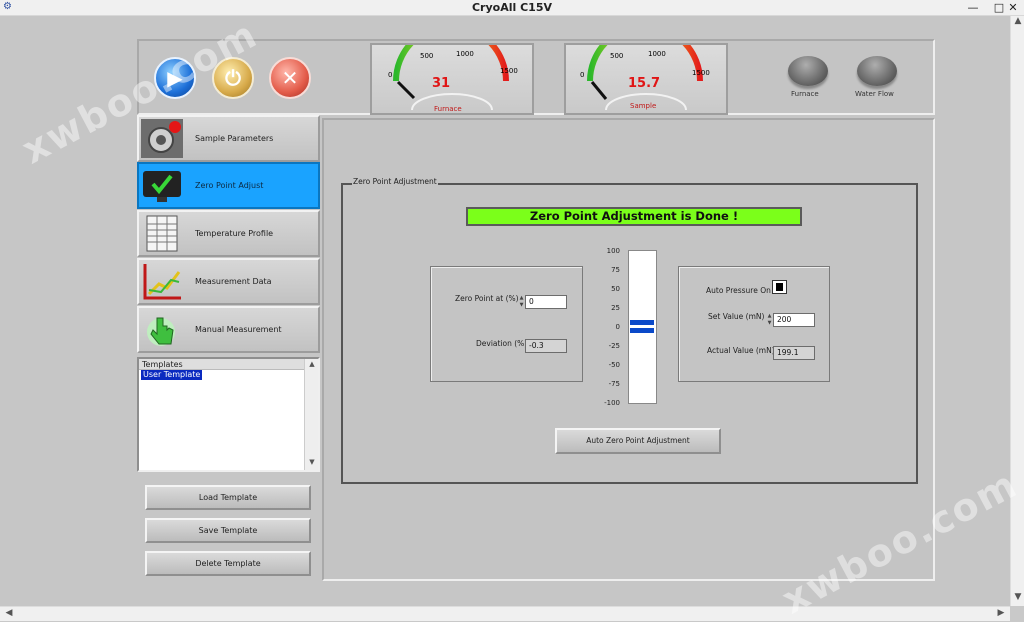 This screenshot has width=1024, height=622. I want to click on scale-tick: 25, so click(615, 308).